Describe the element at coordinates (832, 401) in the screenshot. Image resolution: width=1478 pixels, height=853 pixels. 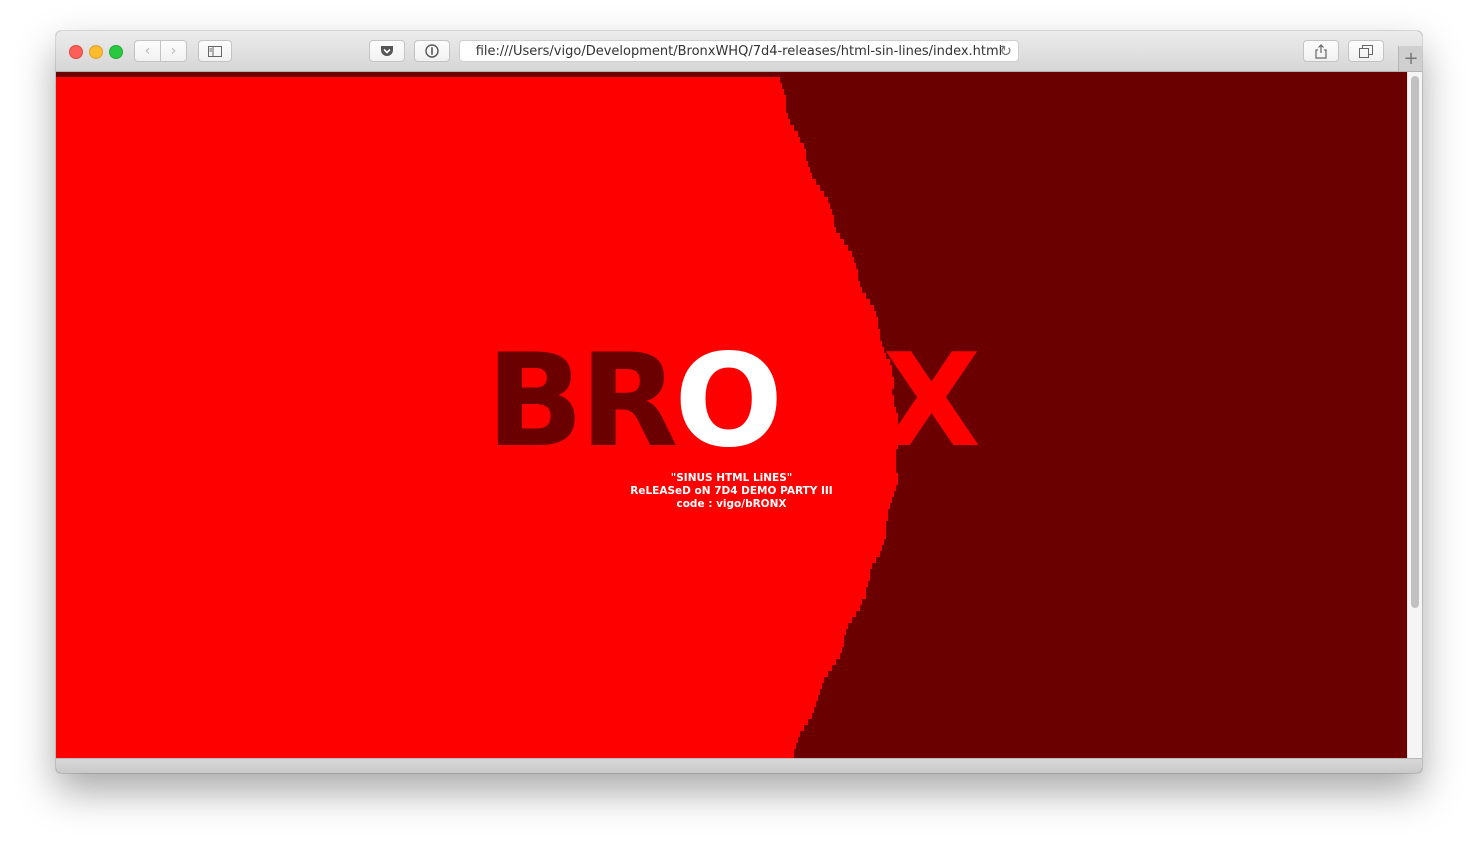
I see `logo-letter-n: N` at that location.